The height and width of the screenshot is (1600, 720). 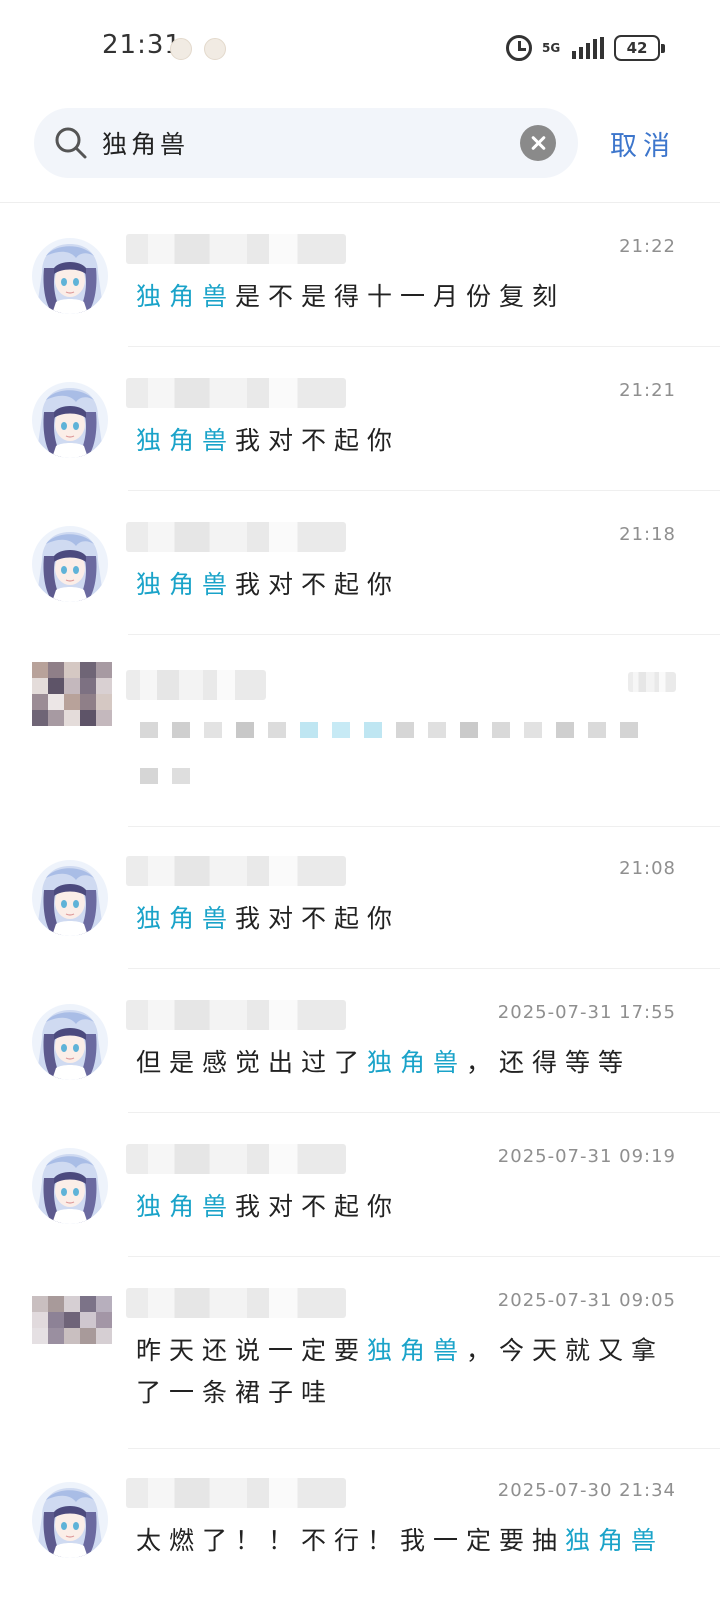 What do you see at coordinates (586, 1490) in the screenshot?
I see `message-time: 2025-07-30 21:34` at bounding box center [586, 1490].